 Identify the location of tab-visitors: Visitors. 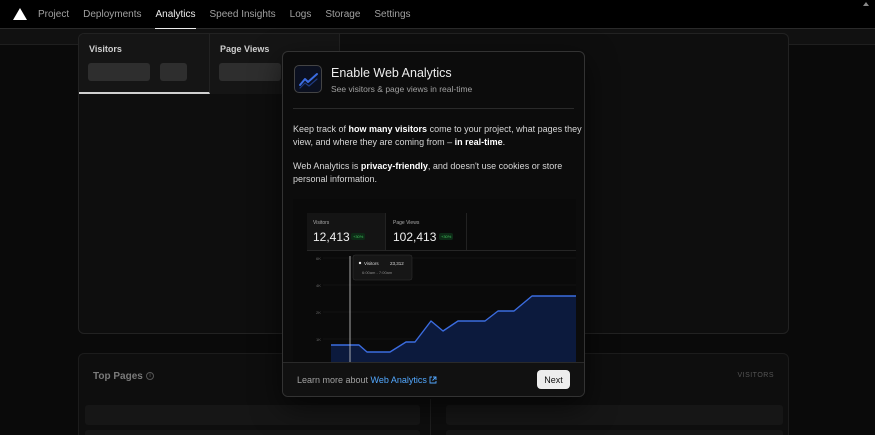
(144, 64).